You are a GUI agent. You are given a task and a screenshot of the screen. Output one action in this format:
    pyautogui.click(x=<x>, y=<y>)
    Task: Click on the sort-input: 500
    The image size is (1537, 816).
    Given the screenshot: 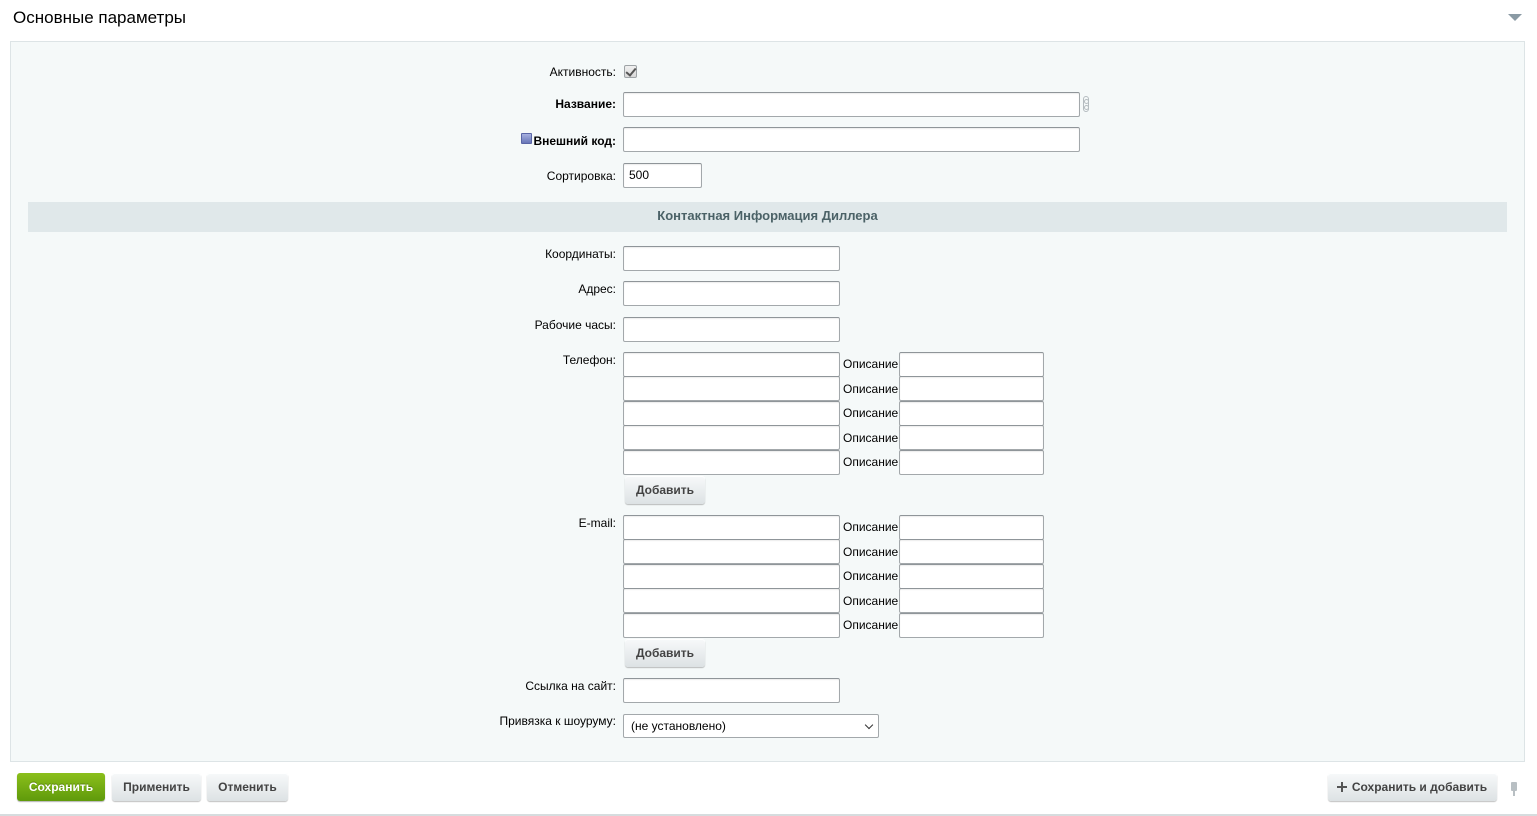 What is the action you would take?
    pyautogui.click(x=662, y=175)
    